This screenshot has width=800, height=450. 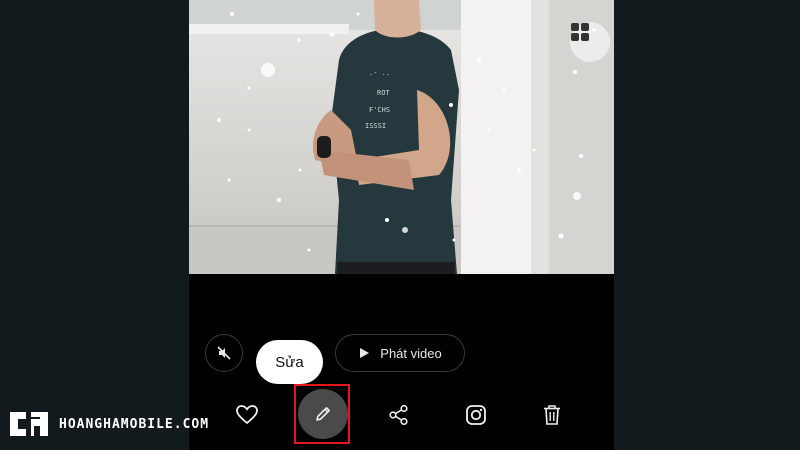 I want to click on play-video-label: Phát video, so click(x=411, y=353).